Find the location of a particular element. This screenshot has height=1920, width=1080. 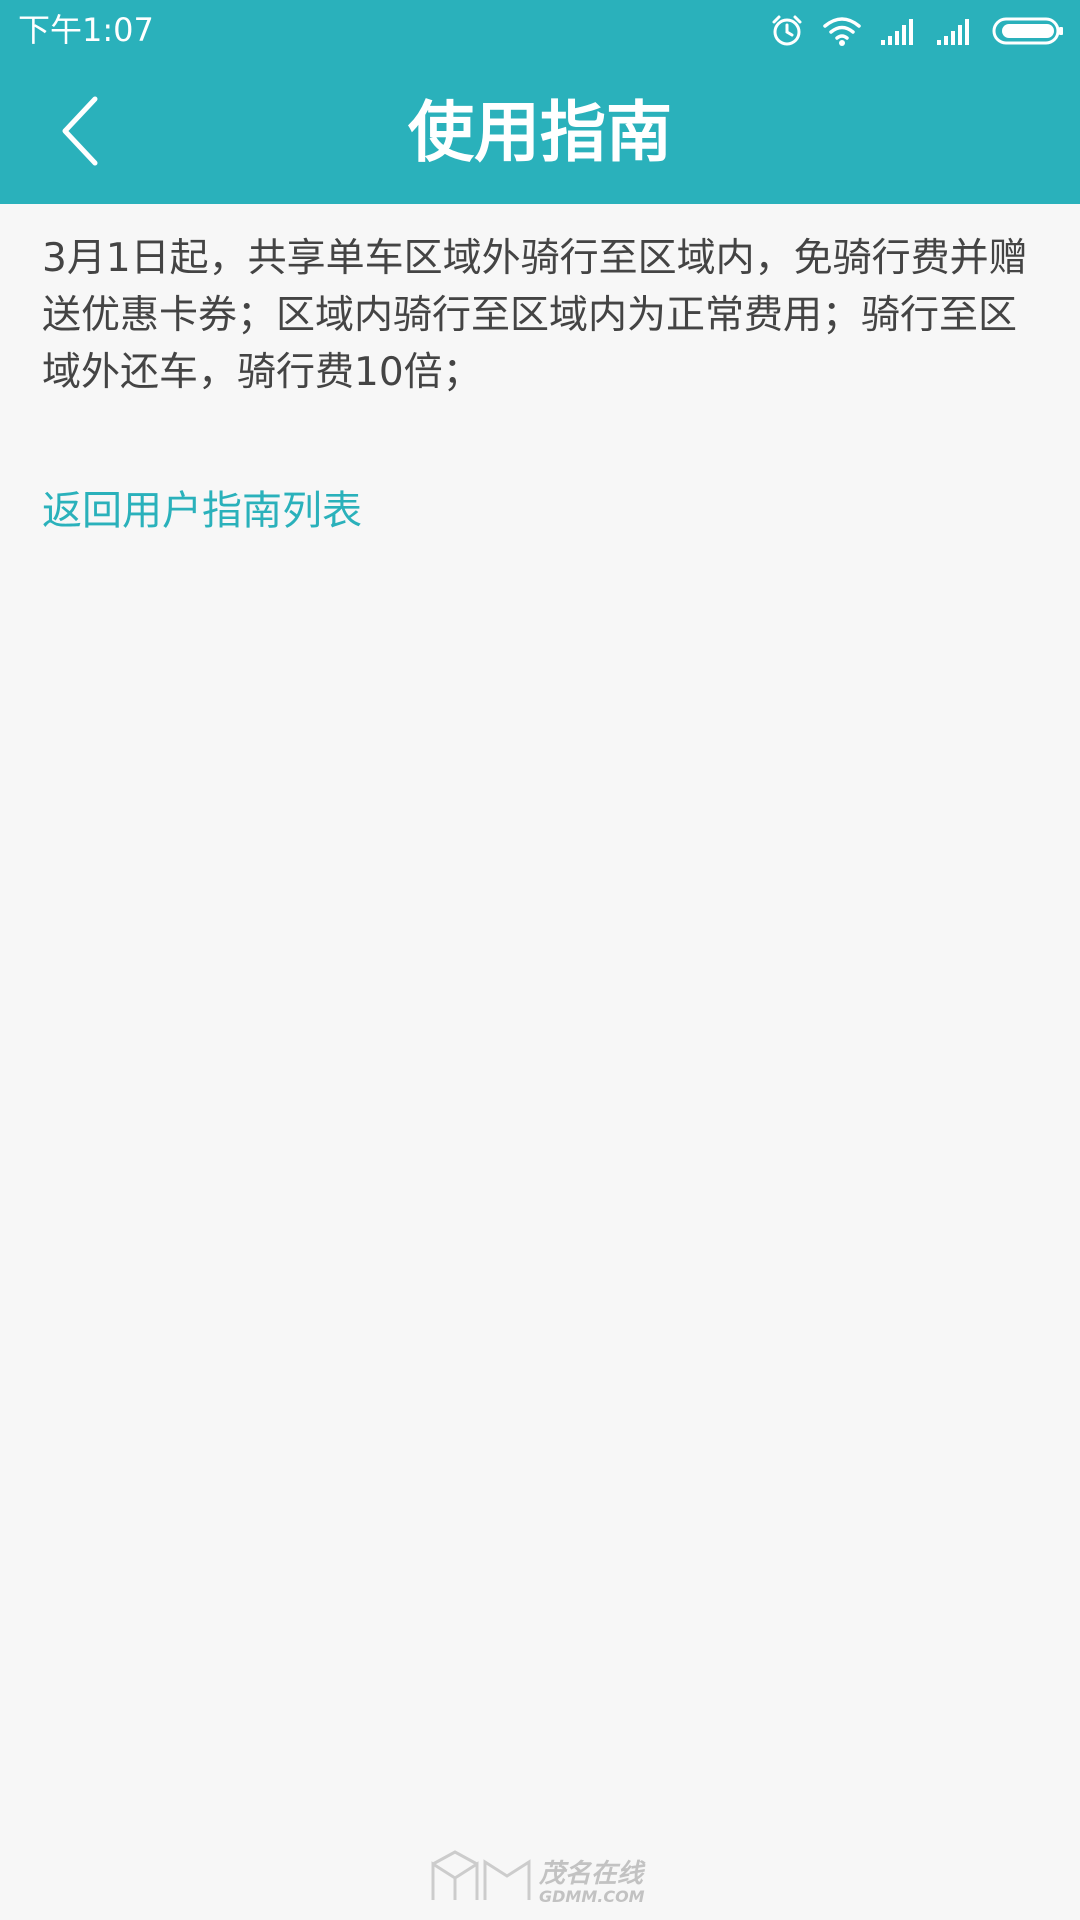

watermark-logo: 茂名在线 GDMM.COM is located at coordinates (540, 1878).